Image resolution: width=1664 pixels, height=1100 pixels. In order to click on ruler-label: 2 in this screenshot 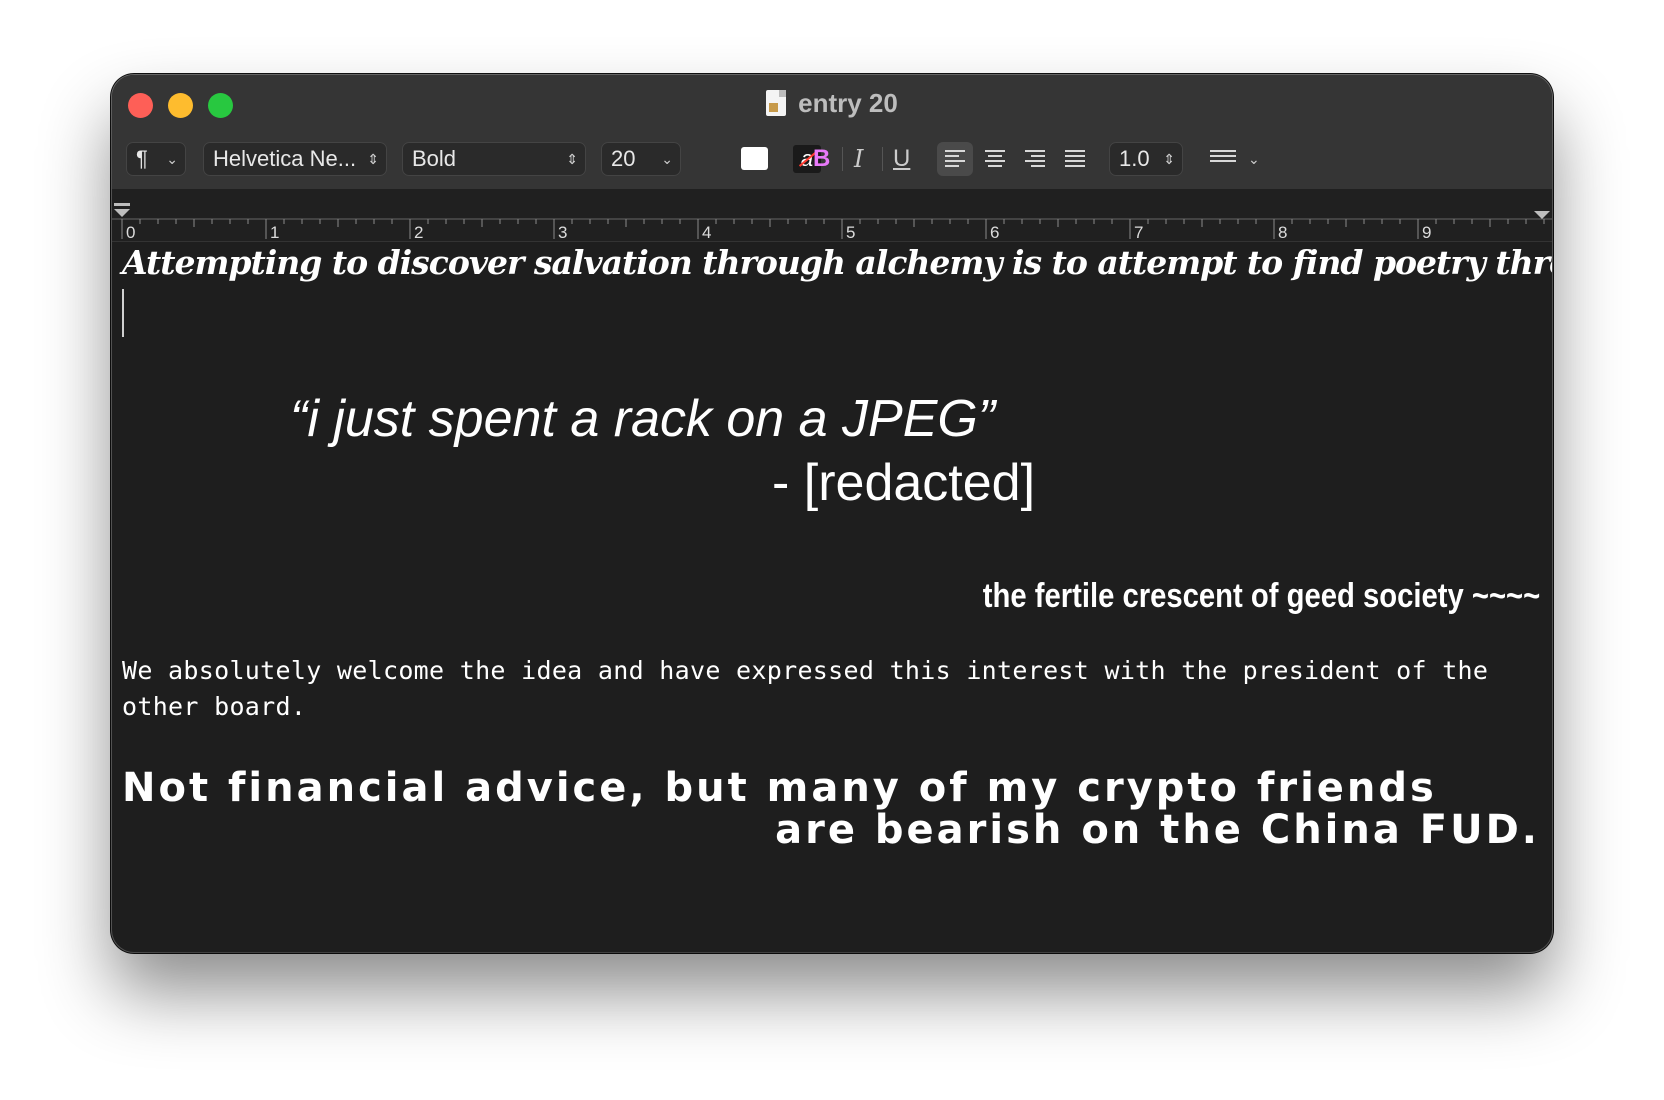, I will do `click(418, 232)`.